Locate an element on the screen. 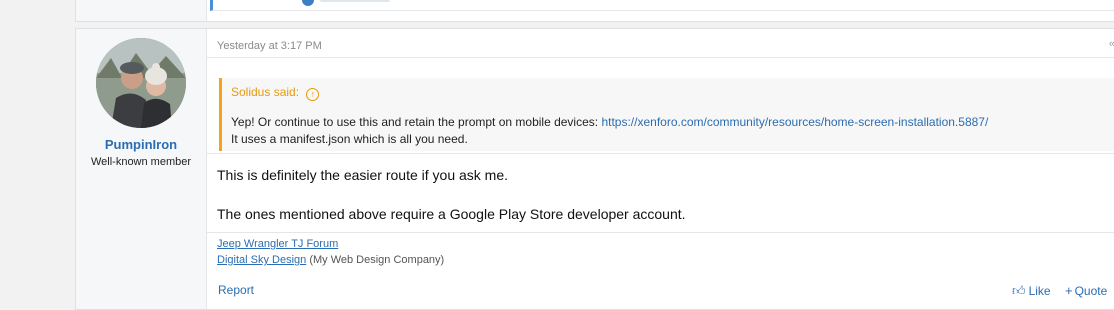 This screenshot has width=1114, height=310. quote-button: + Quote is located at coordinates (1086, 290).